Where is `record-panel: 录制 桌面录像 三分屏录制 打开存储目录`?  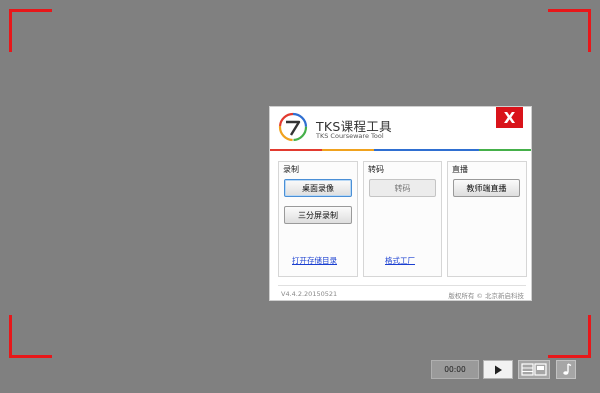
record-panel: 录制 桌面录像 三分屏录制 打开存储目录 is located at coordinates (318, 219).